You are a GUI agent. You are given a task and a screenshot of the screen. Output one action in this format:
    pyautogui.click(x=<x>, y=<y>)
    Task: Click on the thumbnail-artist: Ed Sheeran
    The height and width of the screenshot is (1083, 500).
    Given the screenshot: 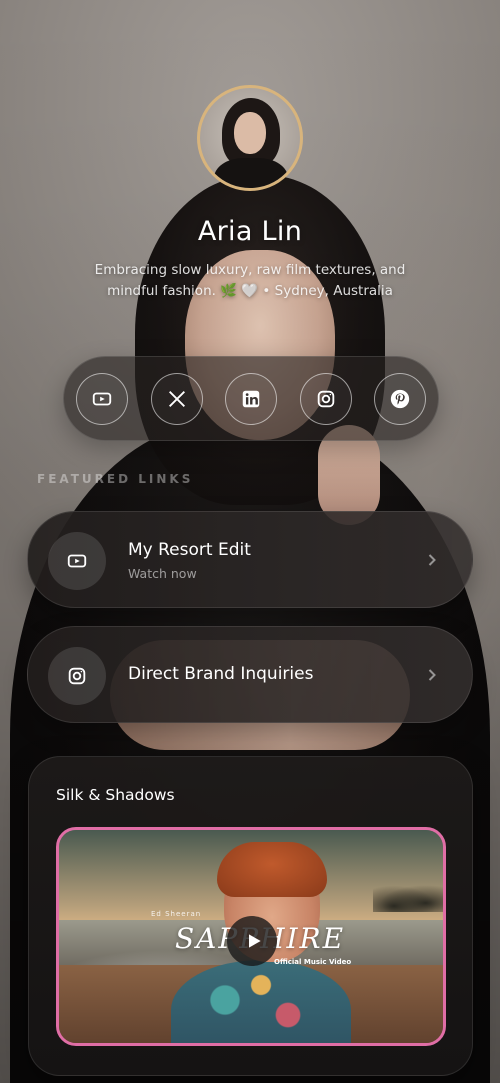 What is the action you would take?
    pyautogui.click(x=176, y=914)
    